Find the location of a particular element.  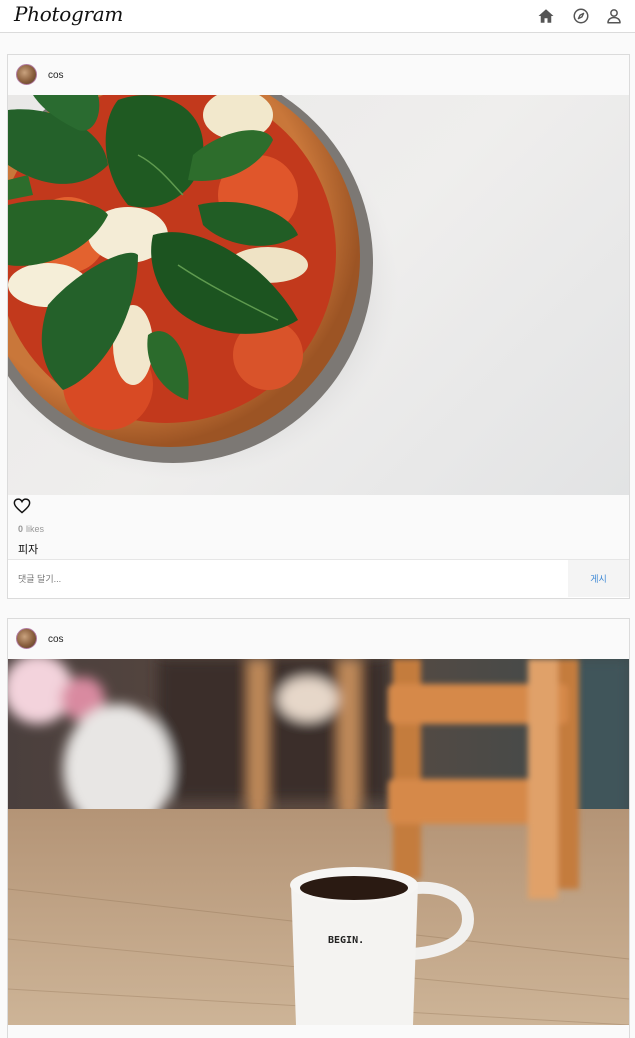

mug-text: BEGIN. is located at coordinates (346, 940).